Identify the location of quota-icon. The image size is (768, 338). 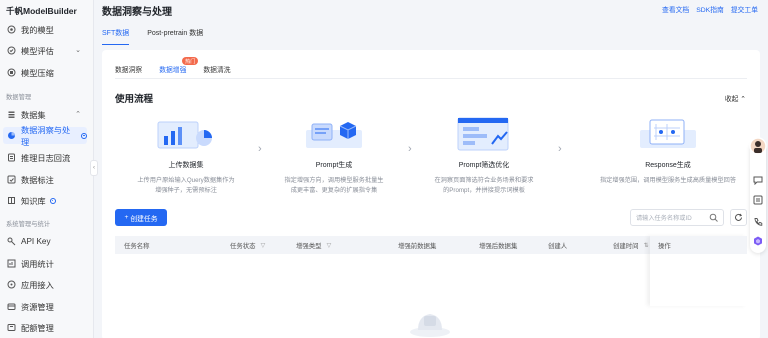
(11, 327).